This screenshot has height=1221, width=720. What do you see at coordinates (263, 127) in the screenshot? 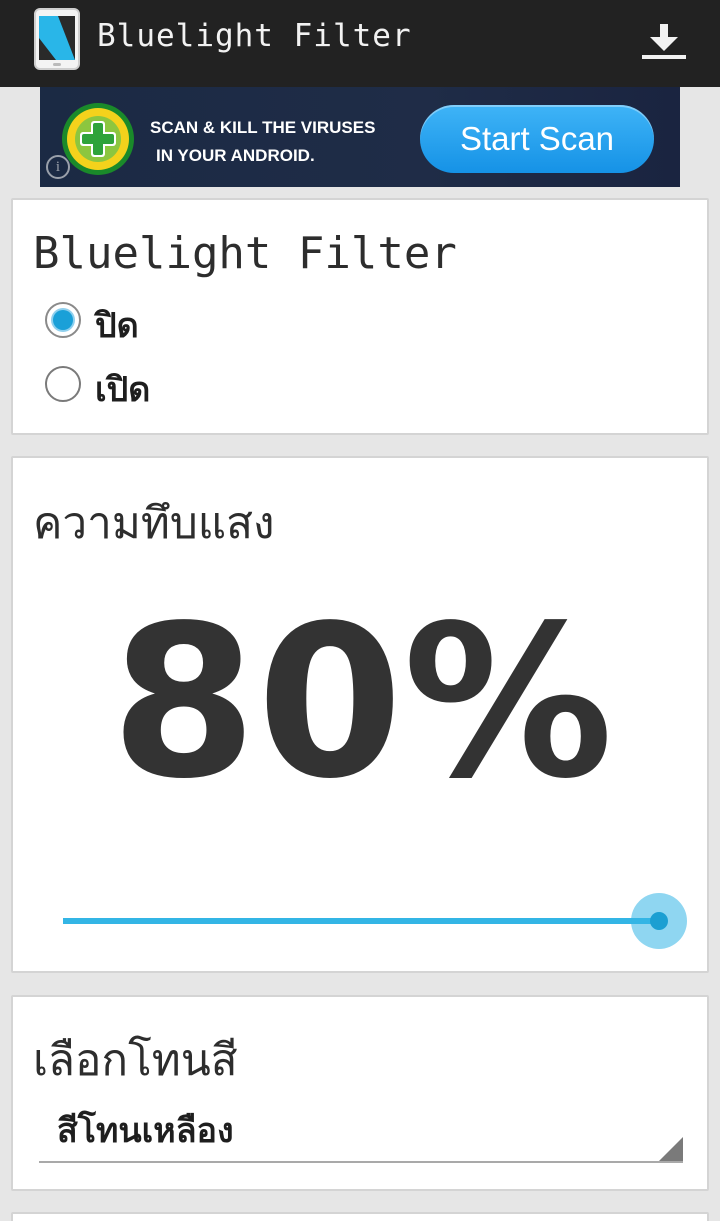
I see `ad-line-1: SCAN & KILL THE VIRUSES` at bounding box center [263, 127].